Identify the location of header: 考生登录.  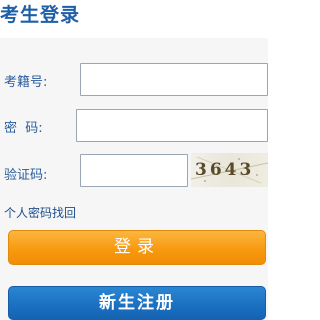
(134, 19).